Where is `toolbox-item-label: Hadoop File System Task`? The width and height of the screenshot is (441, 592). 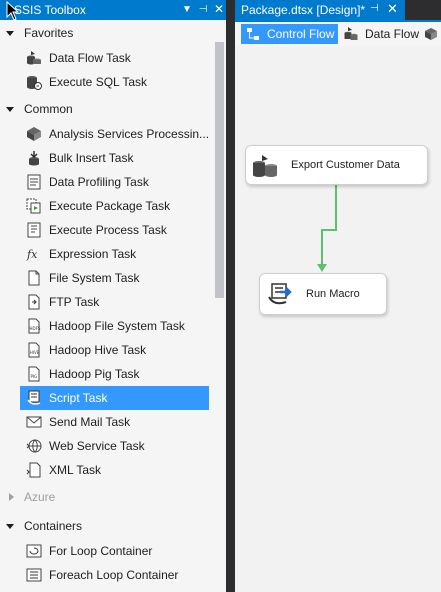
toolbox-item-label: Hadoop File System Task is located at coordinates (117, 326).